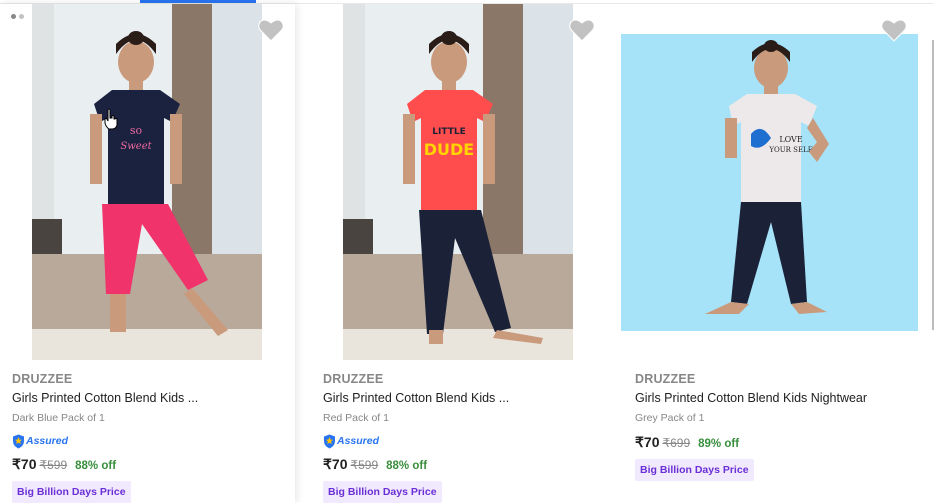 Image resolution: width=934 pixels, height=503 pixels. What do you see at coordinates (17, 16) in the screenshot?
I see `image-carousel-dots` at bounding box center [17, 16].